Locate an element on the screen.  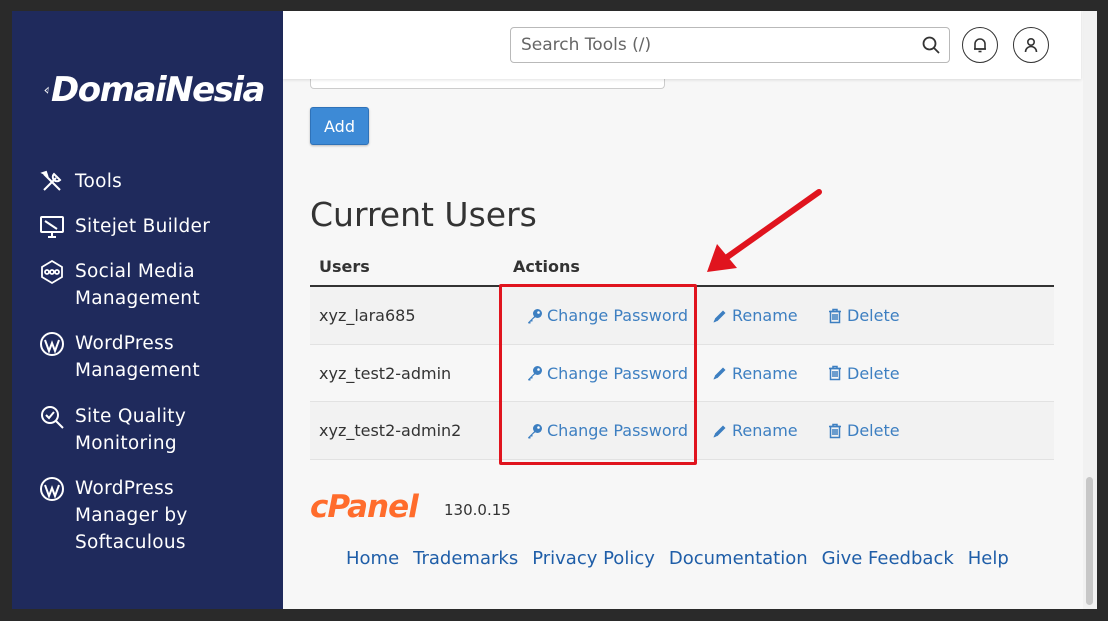
top-bar is located at coordinates (682, 45).